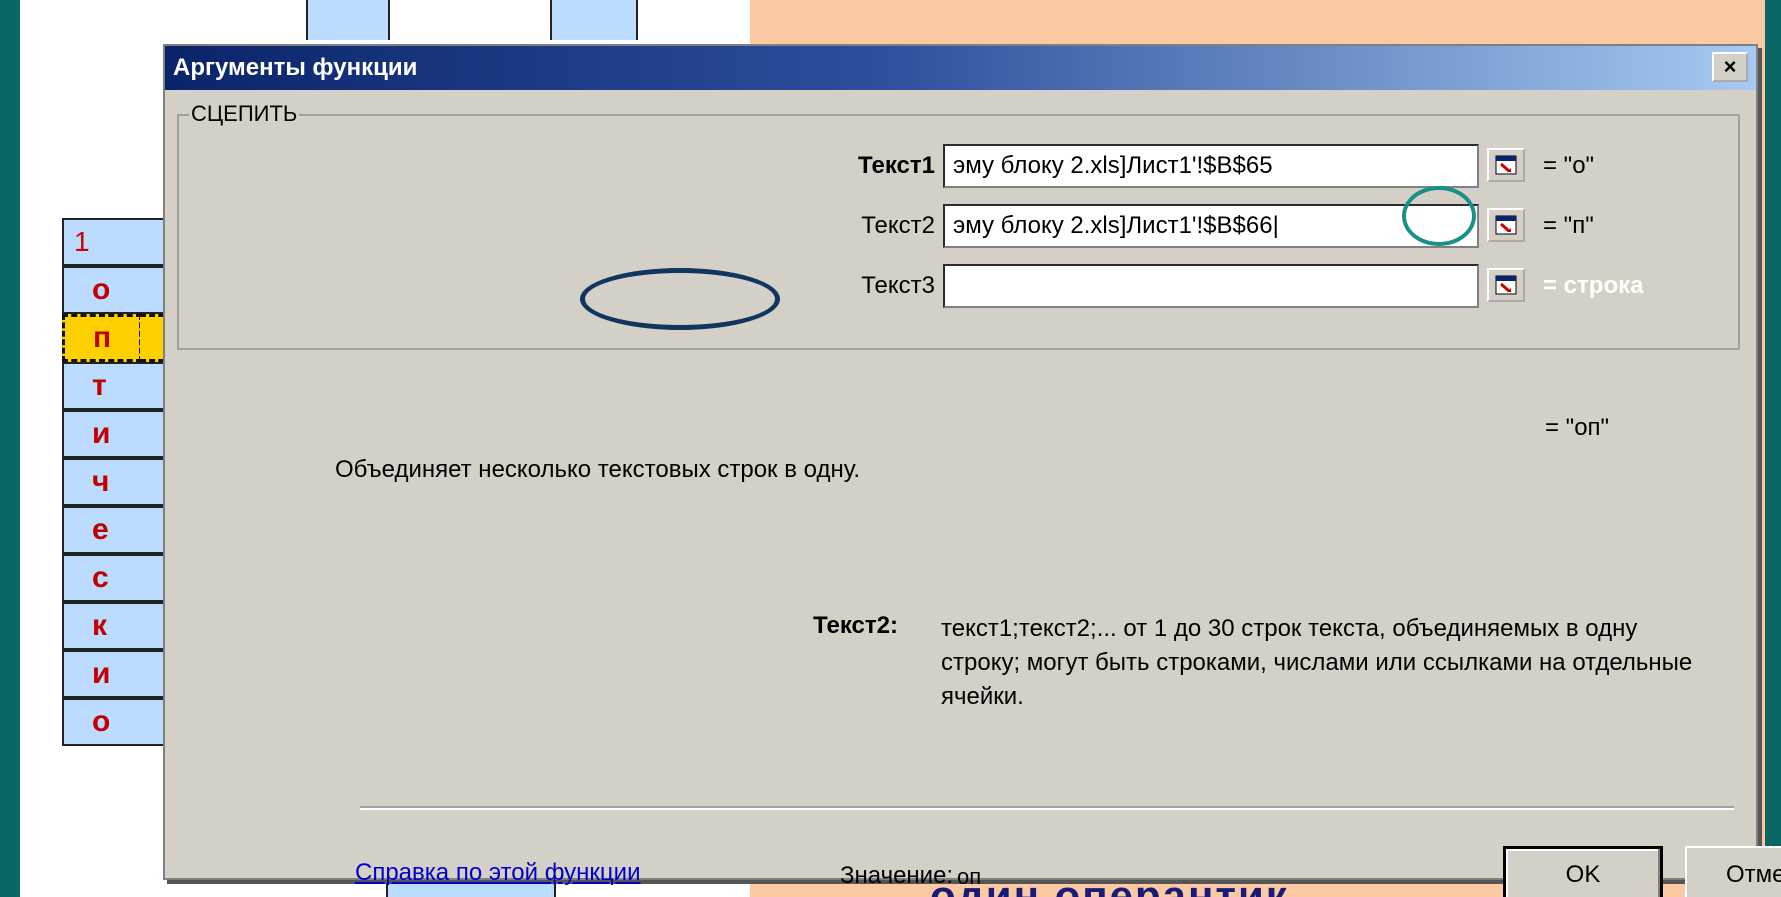 This screenshot has height=897, width=1781. What do you see at coordinates (497, 873) in the screenshot?
I see `help-link: Справка по этой функции` at bounding box center [497, 873].